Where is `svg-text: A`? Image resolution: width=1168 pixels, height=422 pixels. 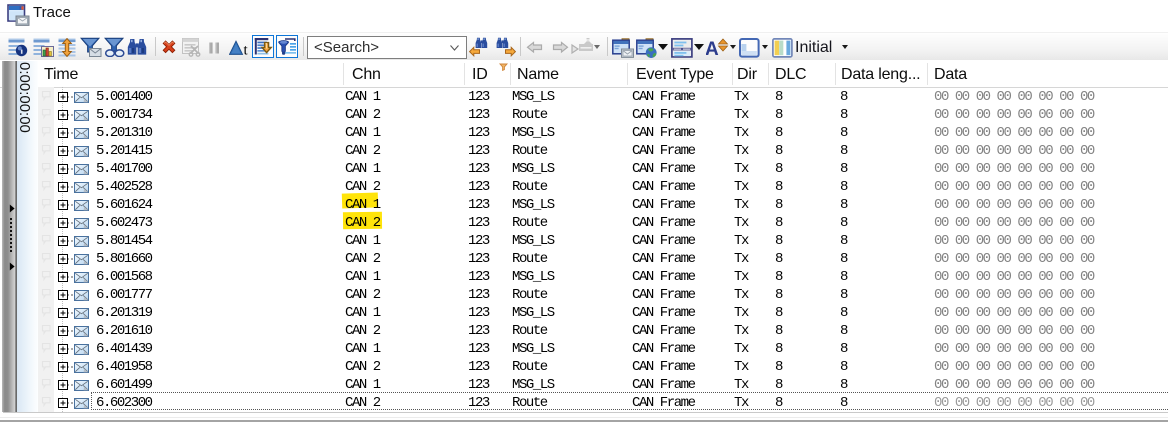 svg-text: A is located at coordinates (712, 48).